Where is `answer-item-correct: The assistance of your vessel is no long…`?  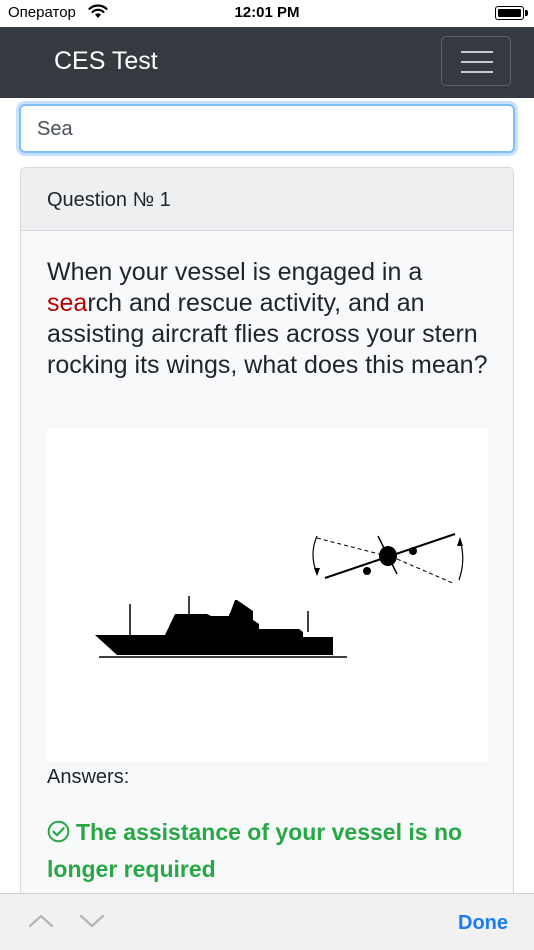 answer-item-correct: The assistance of your vessel is no long… is located at coordinates (267, 850).